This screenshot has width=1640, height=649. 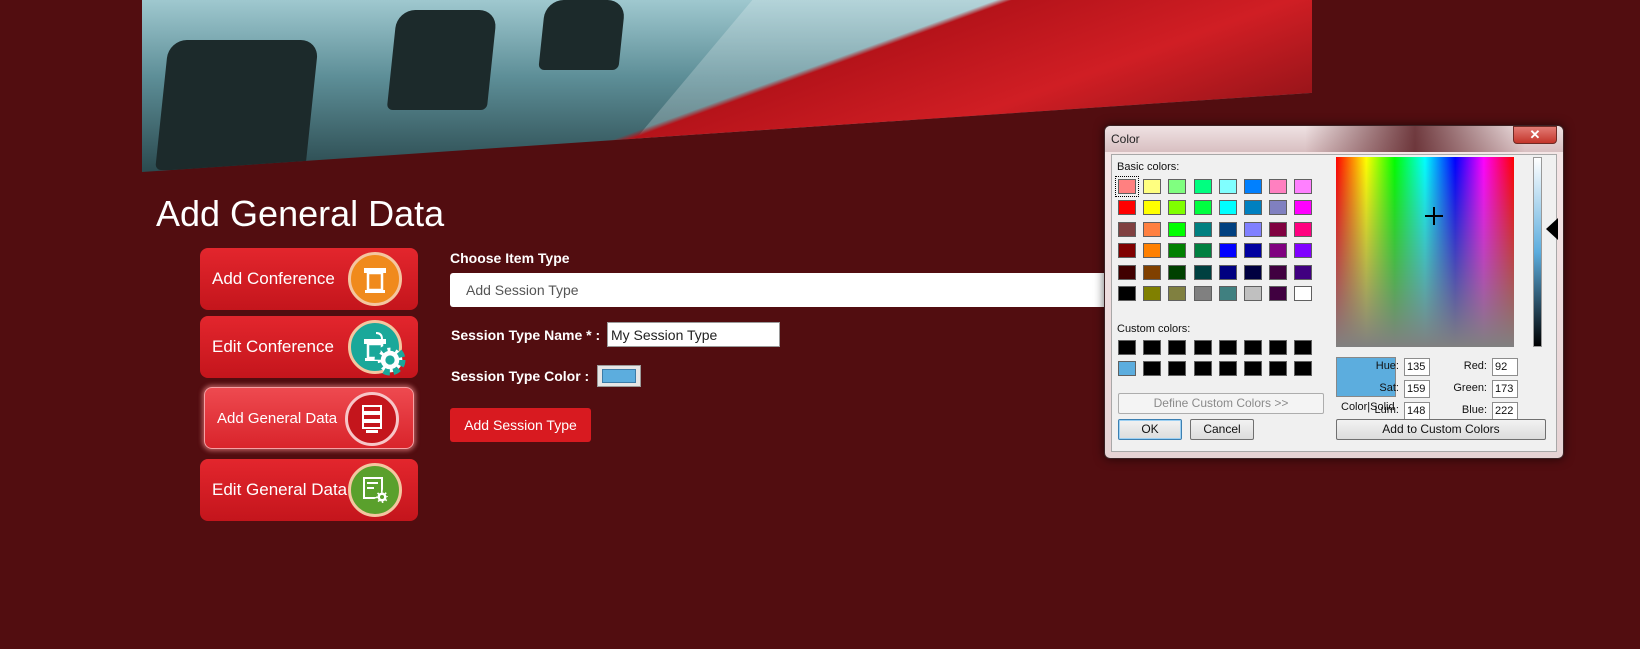 I want to click on menu-add-conference-button: Add Conference, so click(x=309, y=279).